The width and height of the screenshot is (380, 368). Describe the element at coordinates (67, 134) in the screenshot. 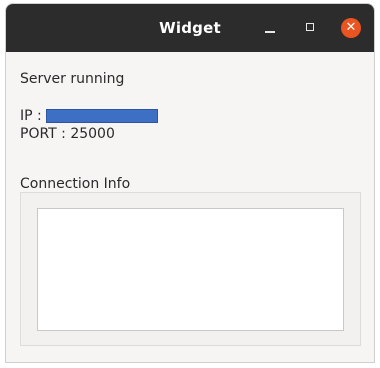

I see `port-label: PORT : 25000` at that location.